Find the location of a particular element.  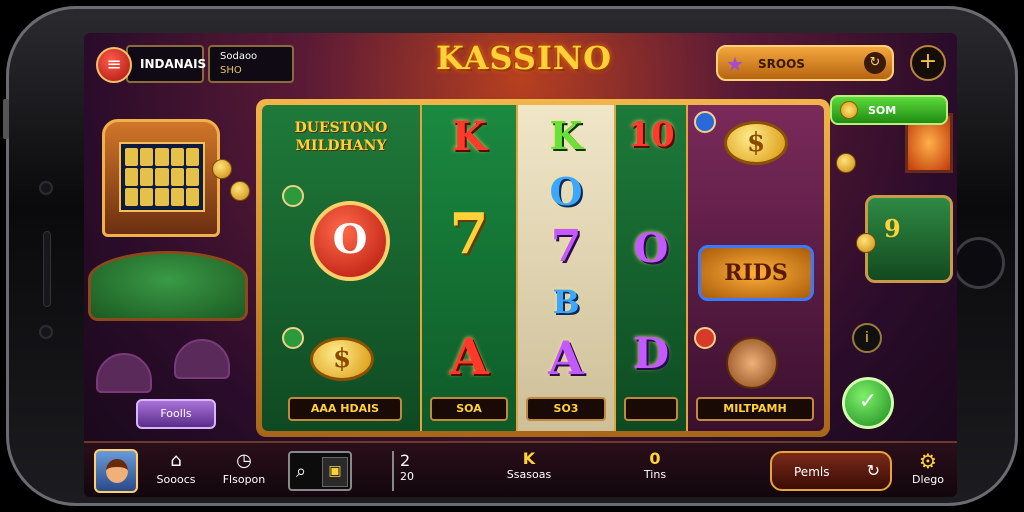

search-button: ⌕ ▣ is located at coordinates (320, 471).